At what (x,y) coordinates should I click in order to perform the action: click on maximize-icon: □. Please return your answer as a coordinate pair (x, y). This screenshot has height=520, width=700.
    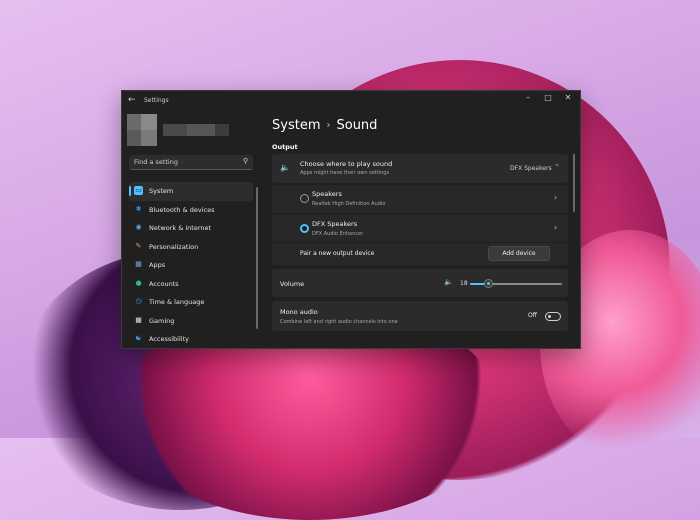
    Looking at the image, I should click on (548, 97).